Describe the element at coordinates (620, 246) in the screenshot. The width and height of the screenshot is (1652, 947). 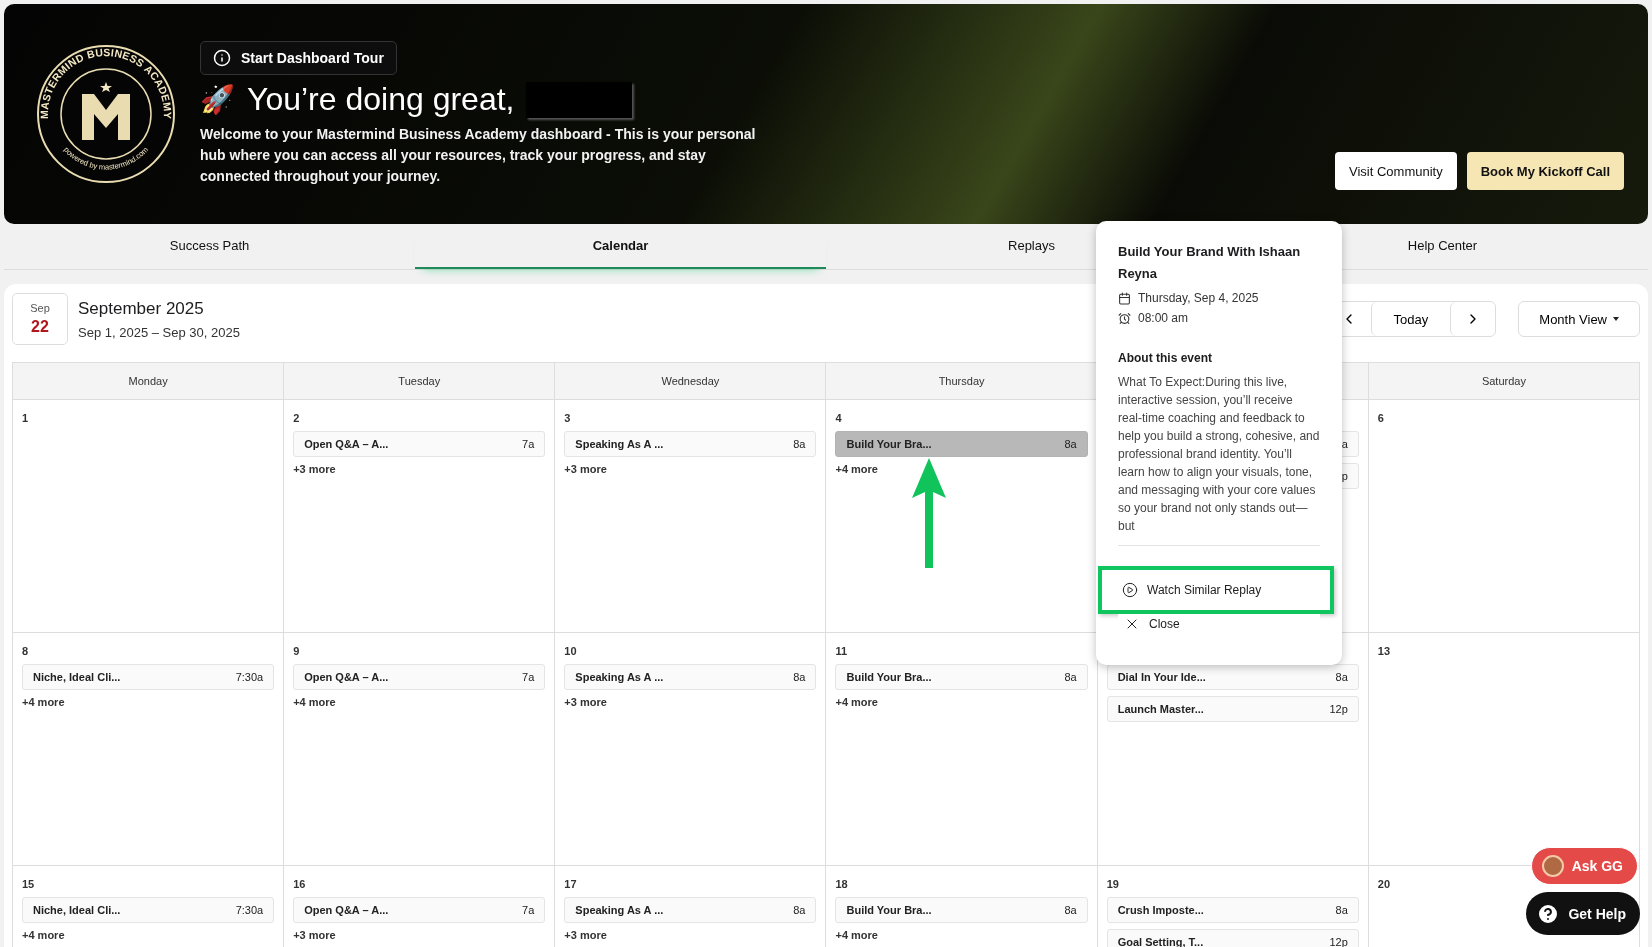
I see `nav-tab: Calendar` at that location.